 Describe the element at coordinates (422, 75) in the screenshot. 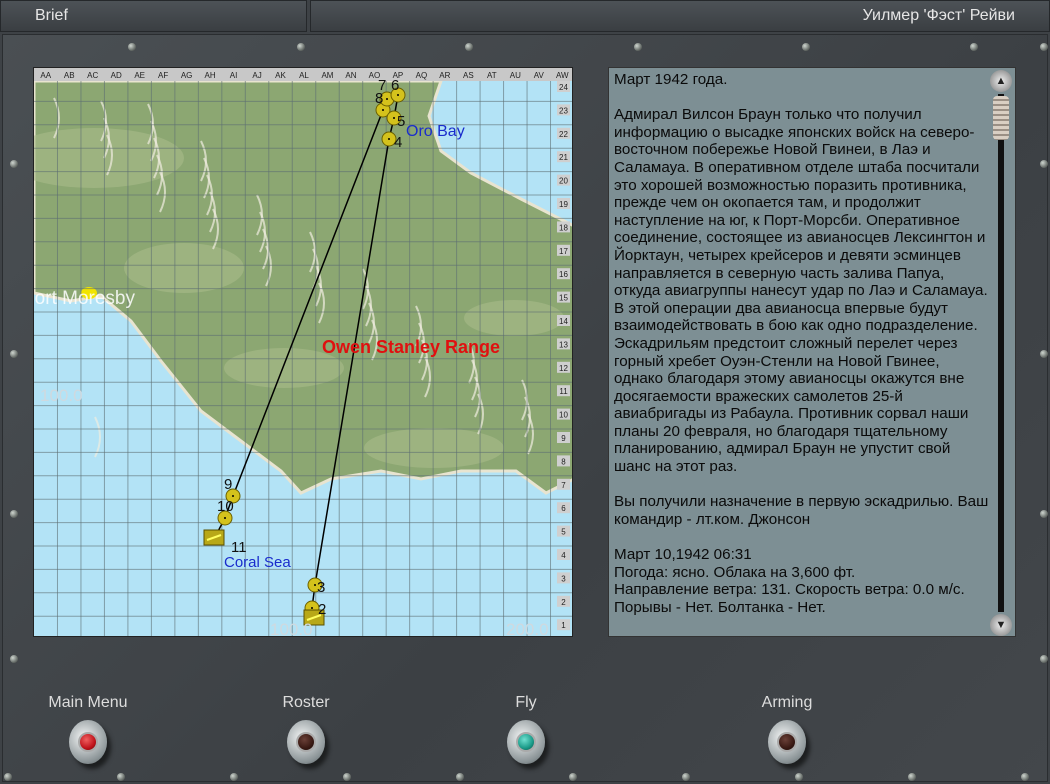

I see `column-label: AQ` at that location.